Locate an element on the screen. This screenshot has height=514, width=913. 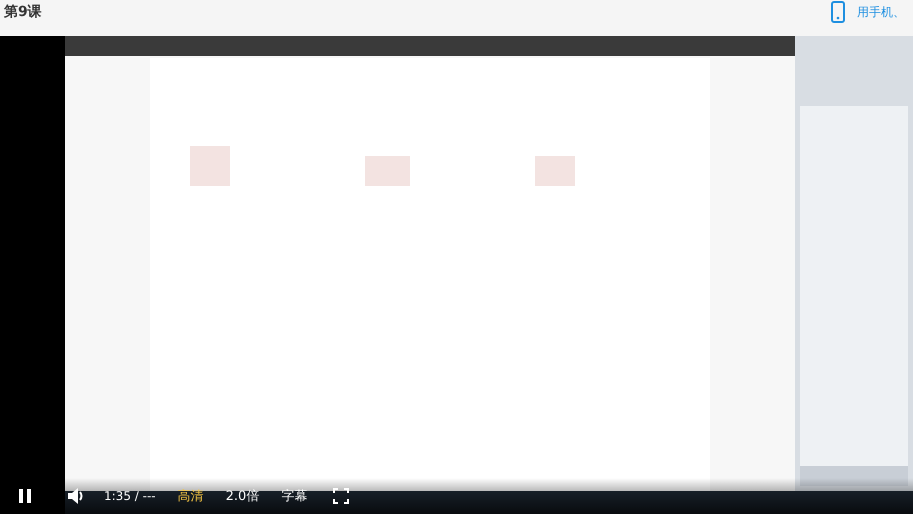
time-display: 1:35 / --- is located at coordinates (130, 496).